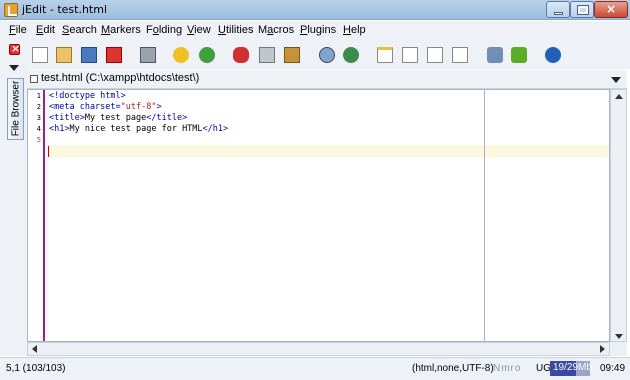 This screenshot has height=380, width=630. What do you see at coordinates (327, 79) in the screenshot?
I see `buffer-switcher: test.html (C:\xampp\htdocs\test\)` at bounding box center [327, 79].